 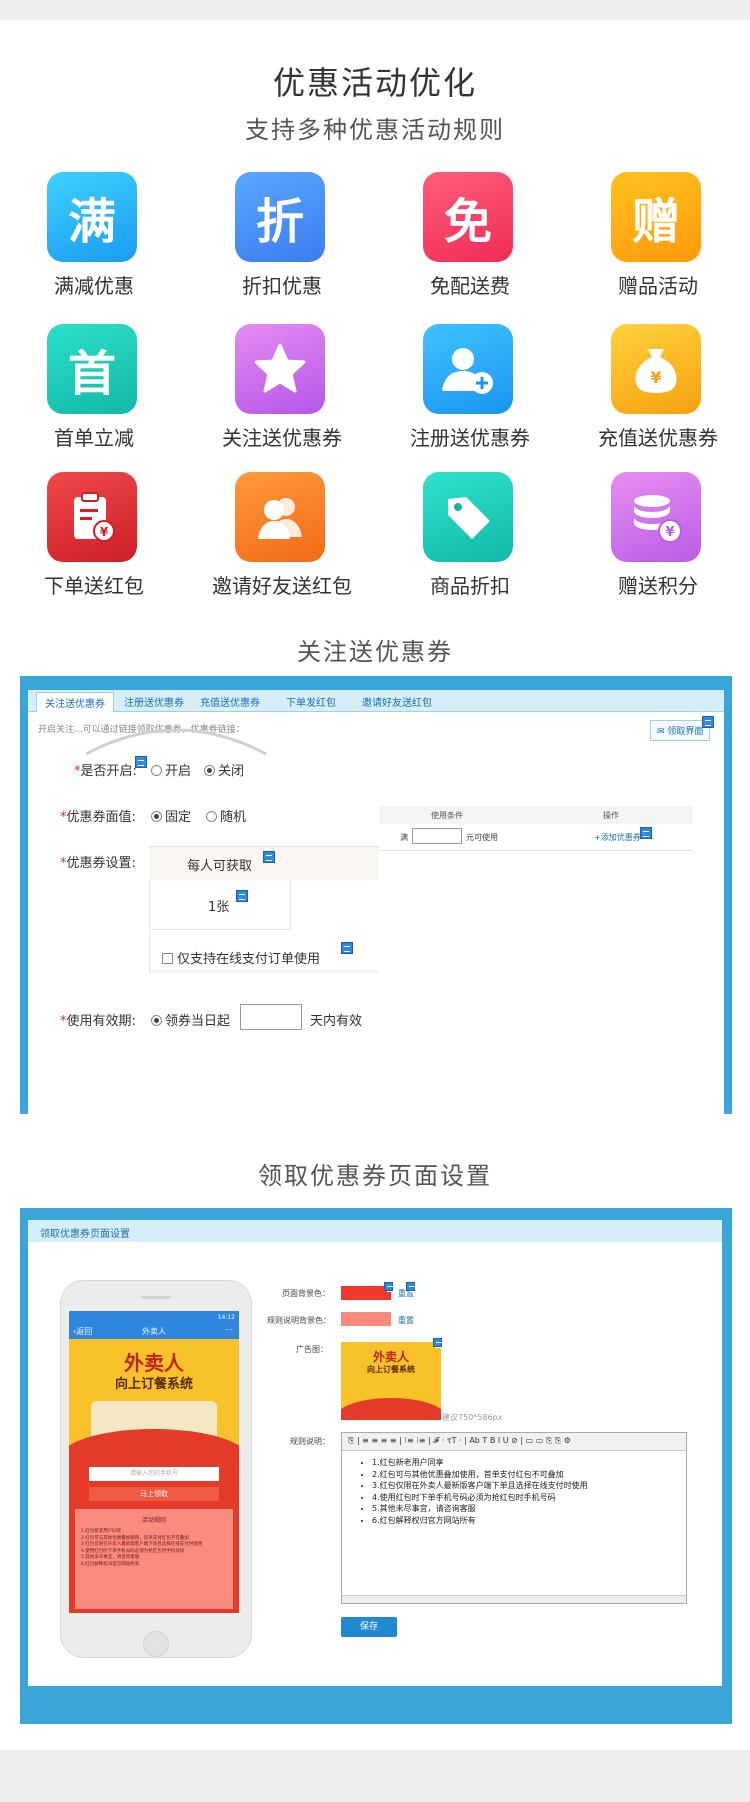 What do you see at coordinates (480, 1486) in the screenshot?
I see `editor-rule-item: 3.红包仅限在外卖人最新版客户端下单且选择在线支付时使用` at bounding box center [480, 1486].